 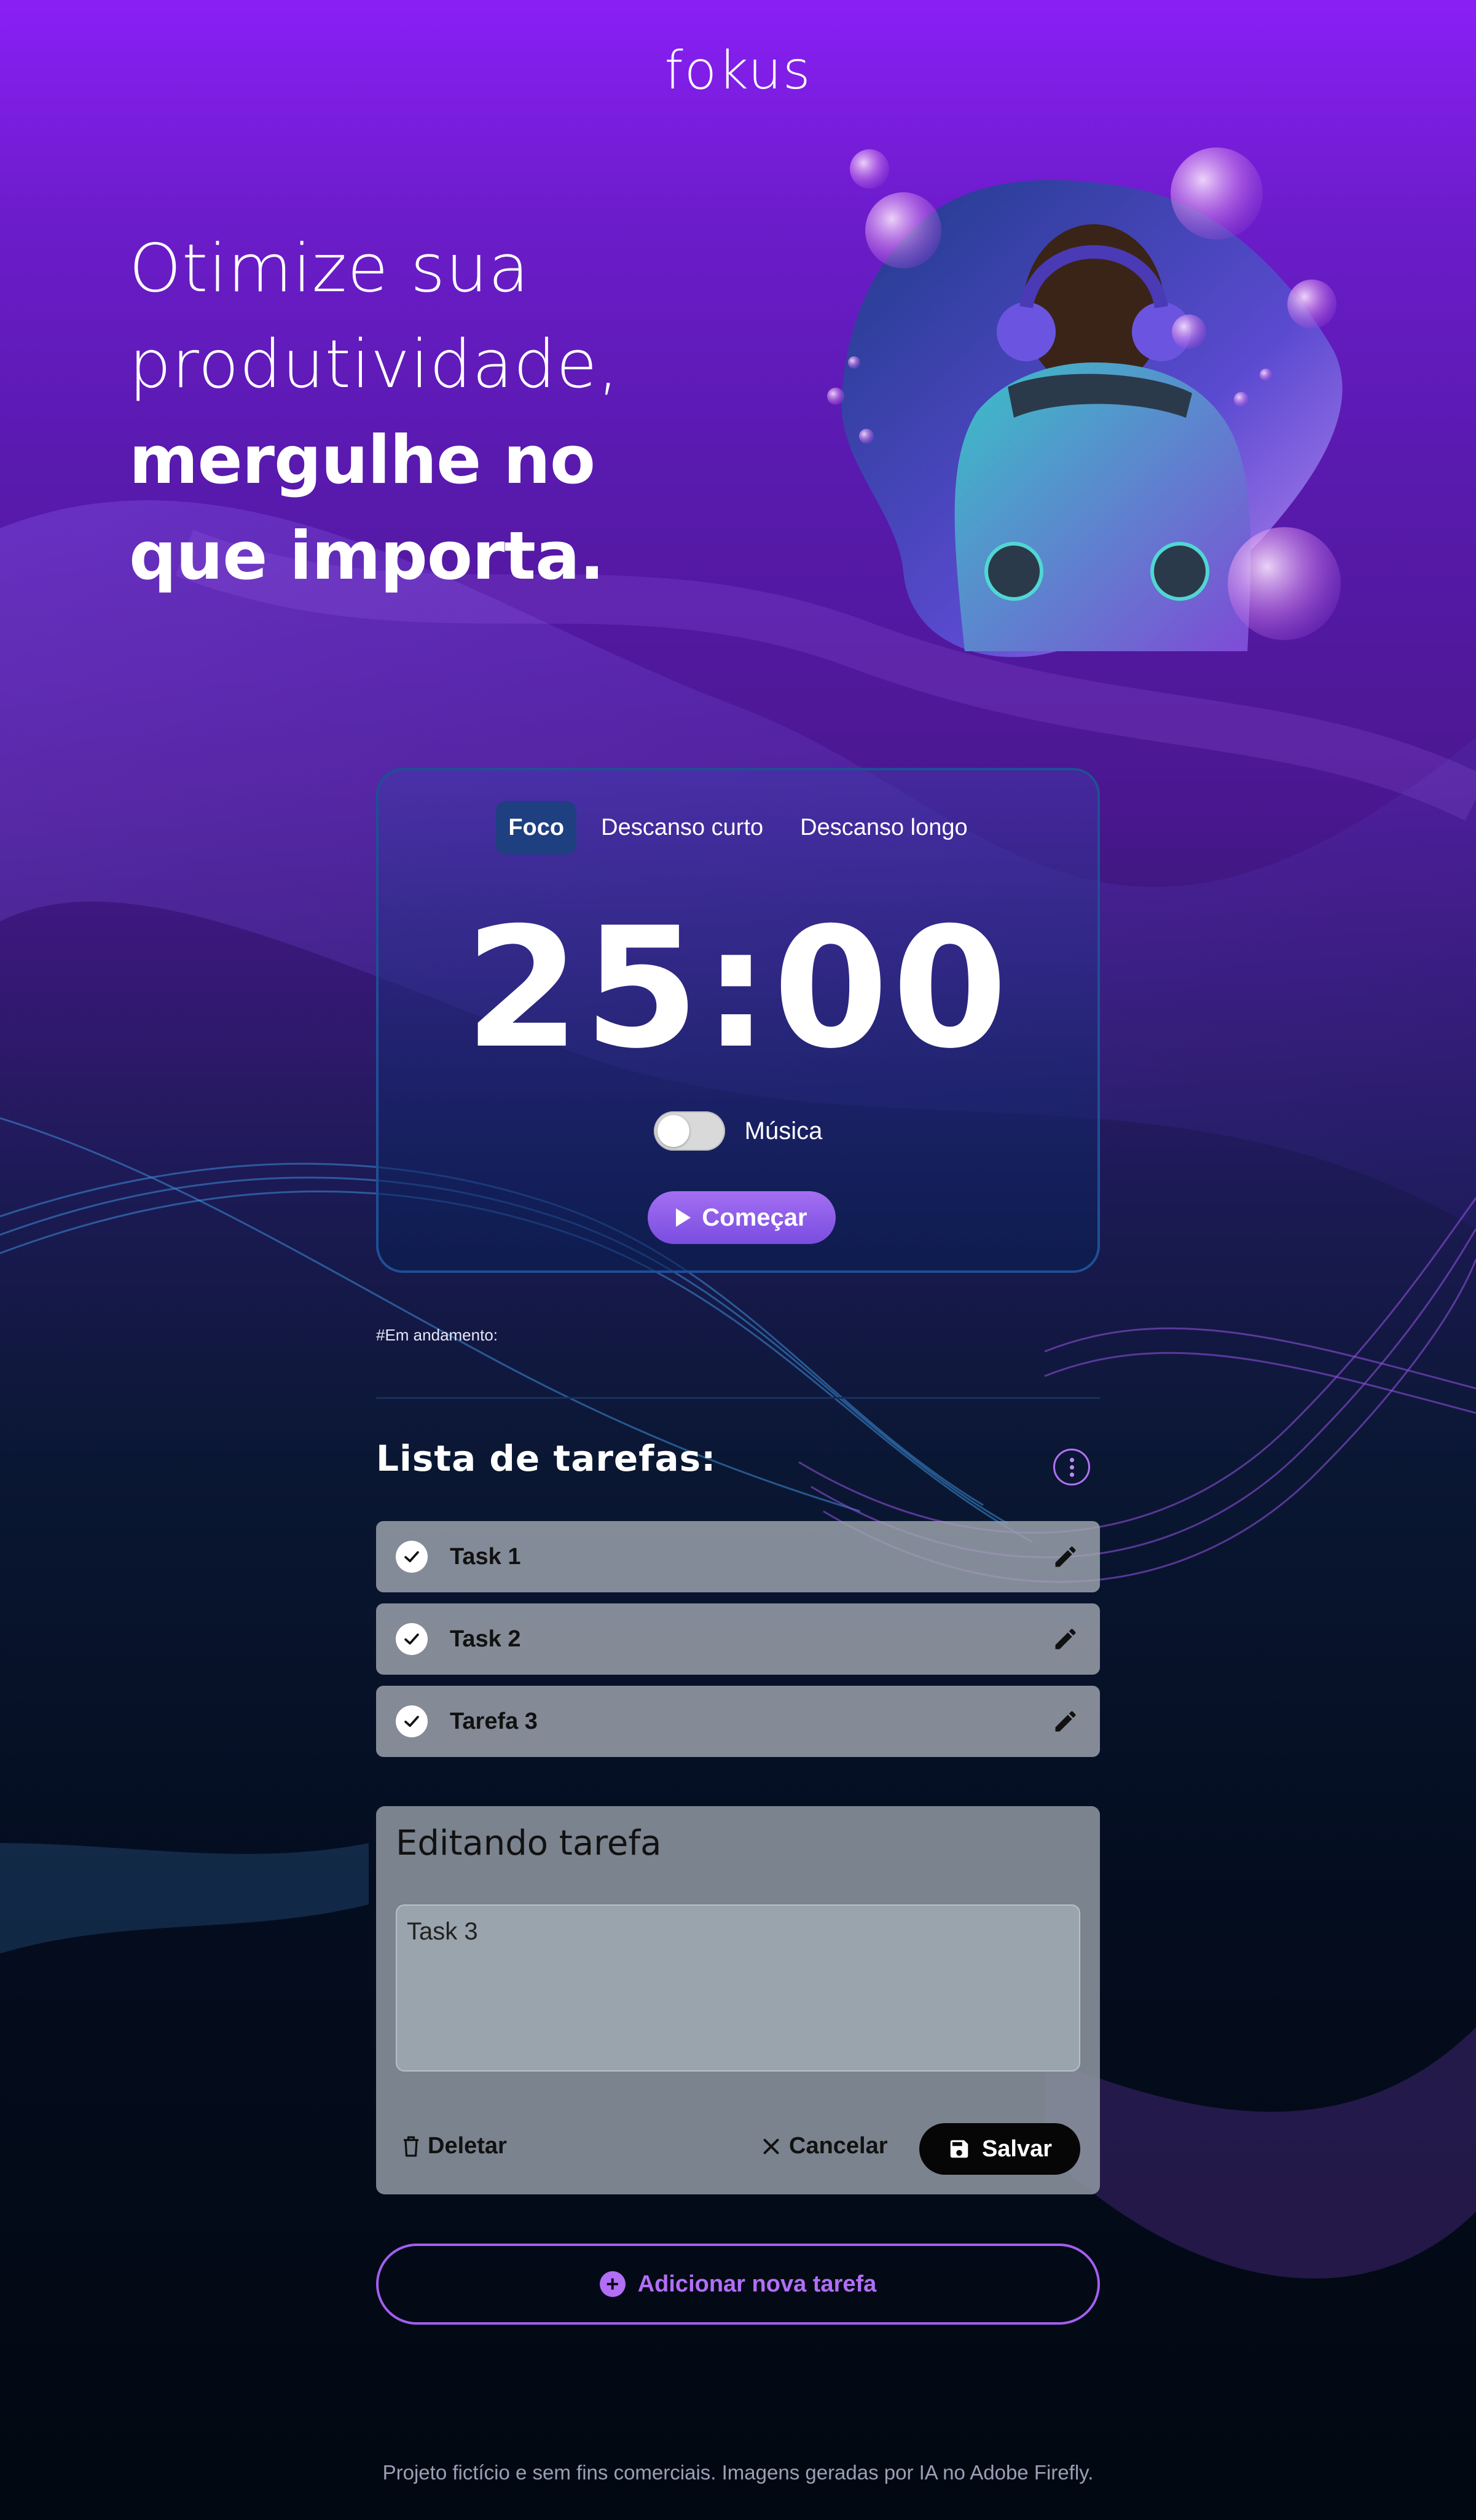 What do you see at coordinates (362, 461) in the screenshot?
I see `hero-line-3: mergulhe no` at bounding box center [362, 461].